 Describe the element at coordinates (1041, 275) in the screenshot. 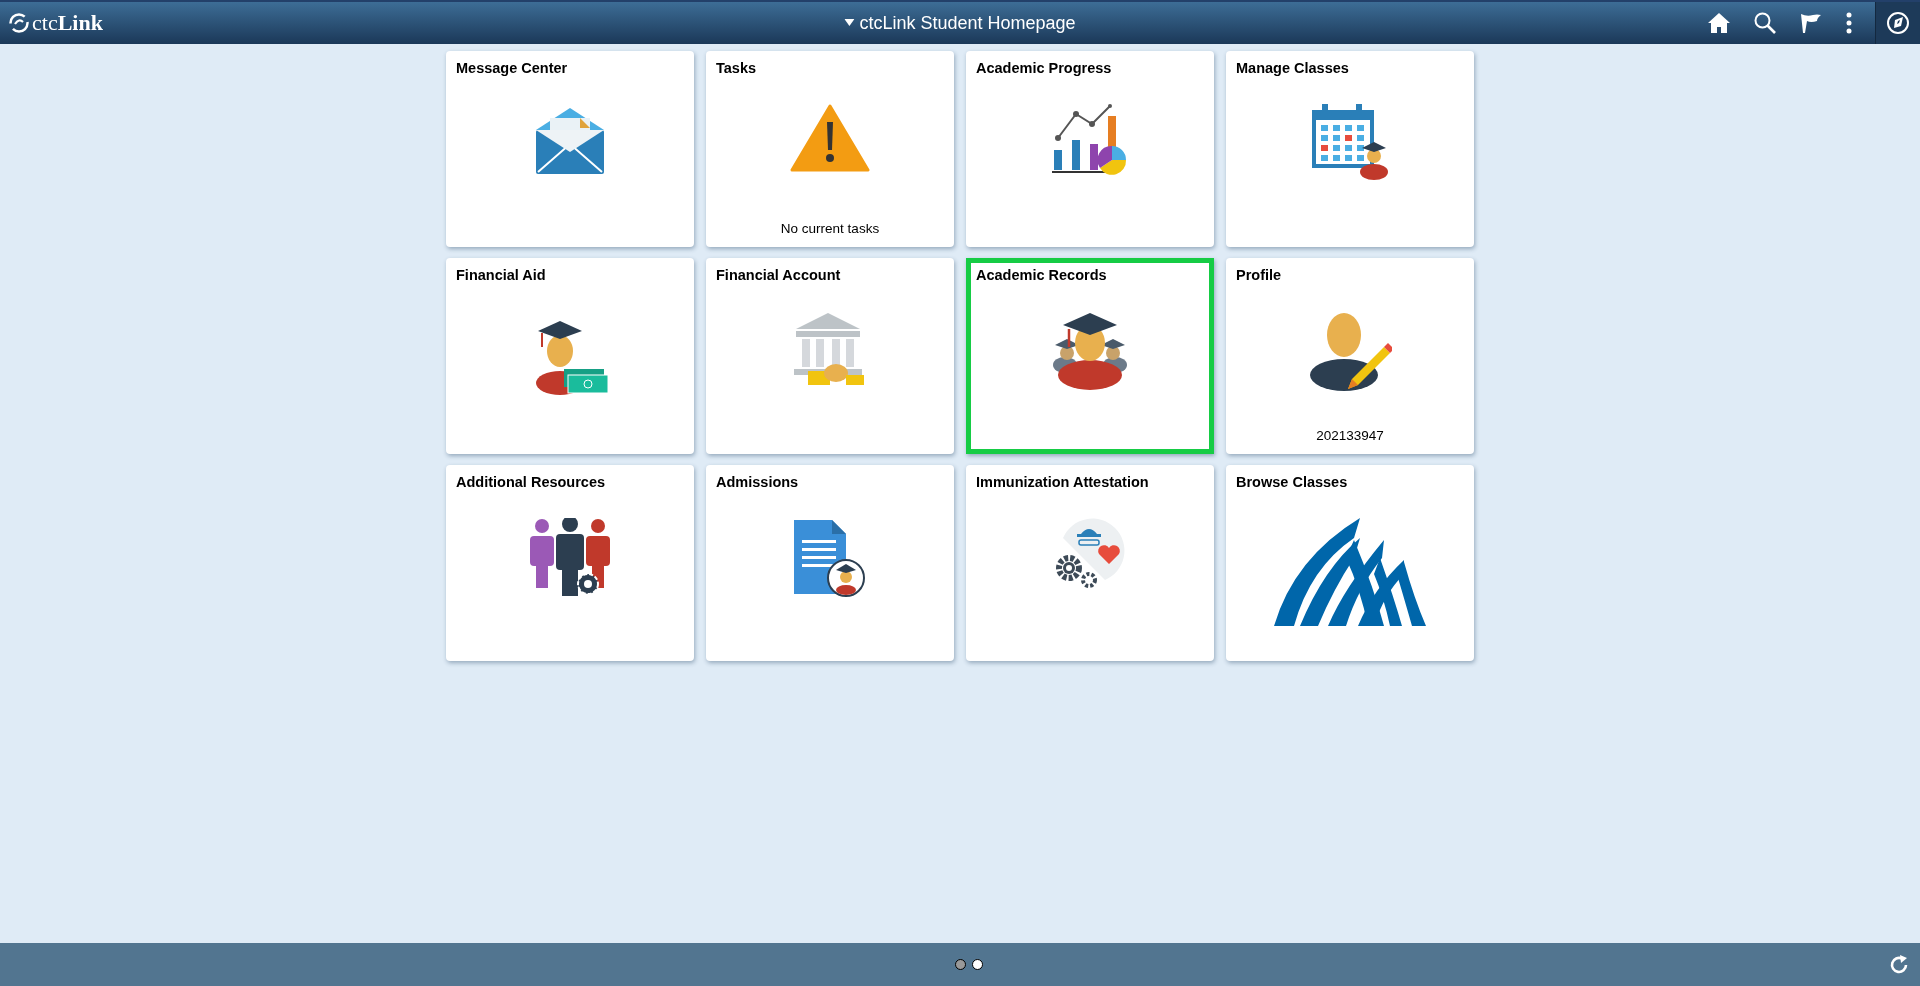

I see `tile-title: Academic Records` at that location.